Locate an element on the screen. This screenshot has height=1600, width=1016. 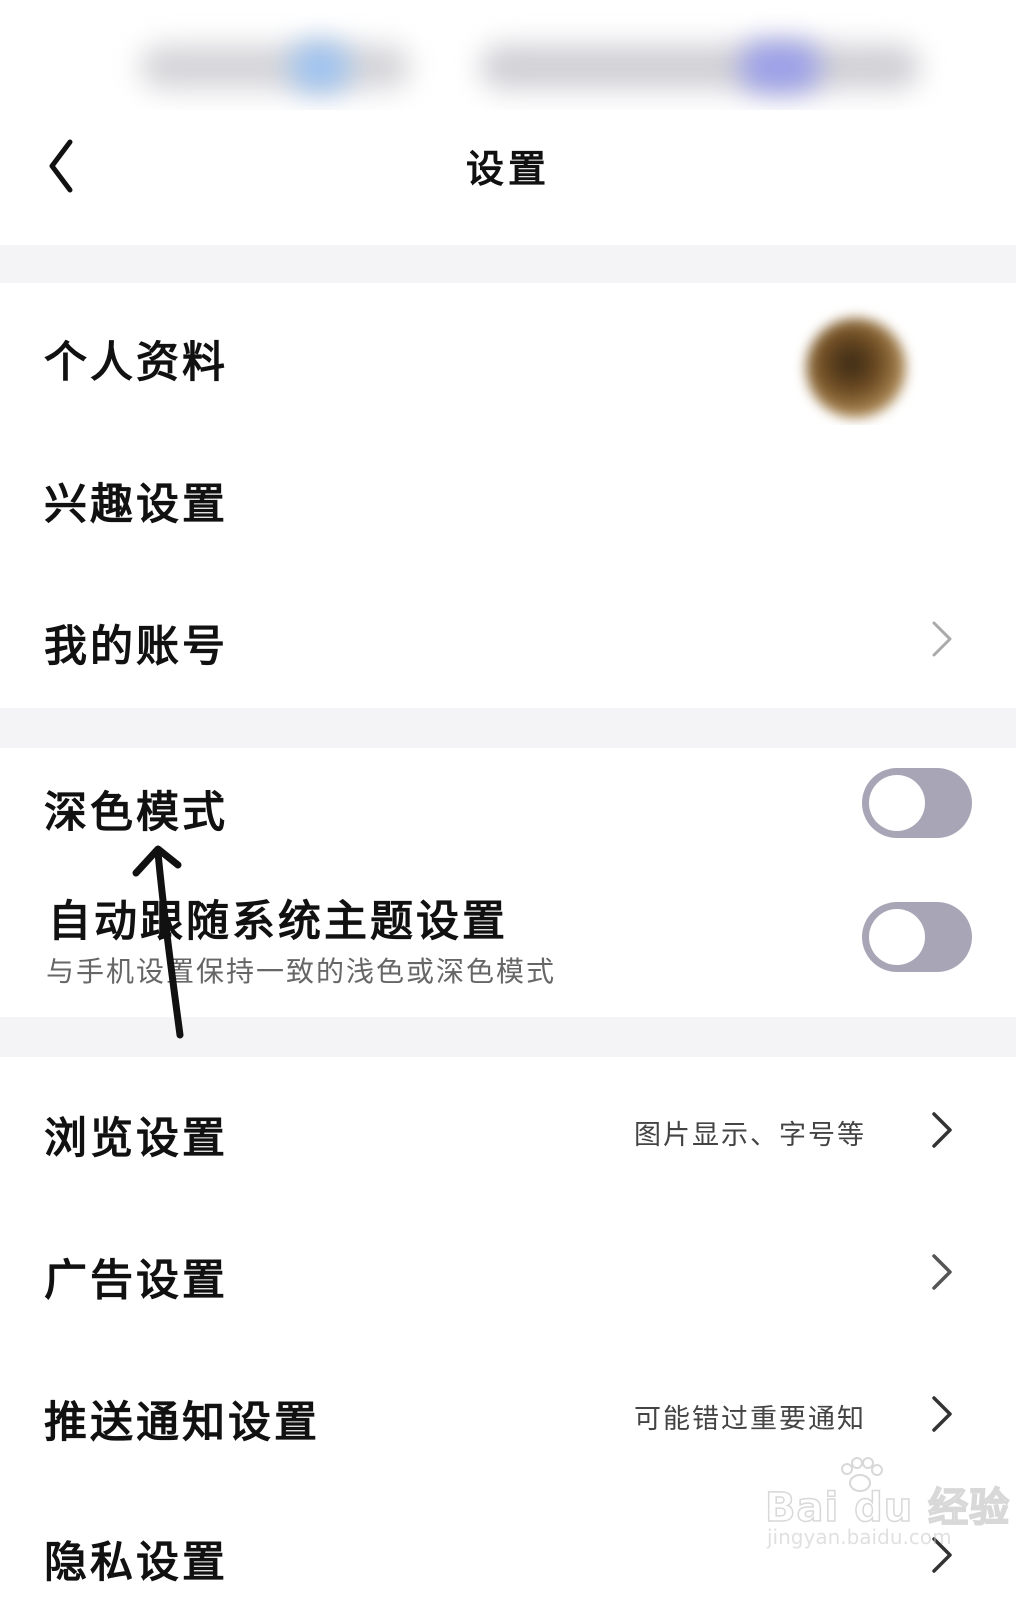
row-follow-system: 自动跟随系统主题设置 与手机设置保持一致的浅色或深色模式 is located at coordinates (508, 938).